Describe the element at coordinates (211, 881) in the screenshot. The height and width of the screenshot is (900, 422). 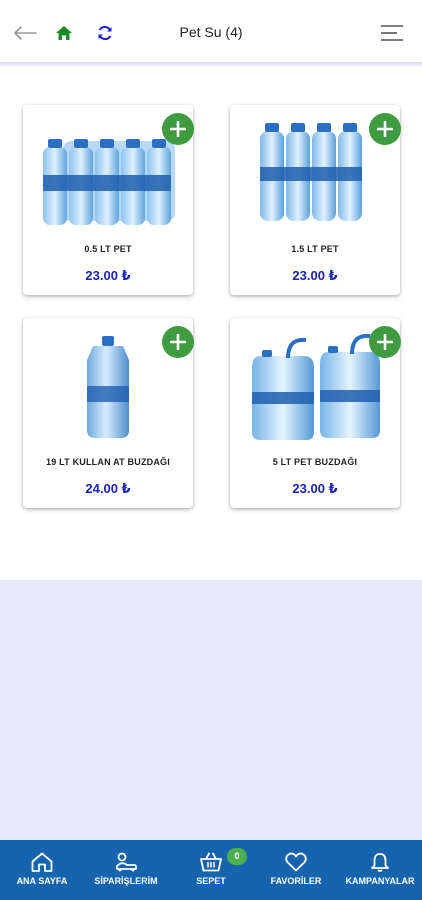
I see `nav-label: SEPET` at that location.